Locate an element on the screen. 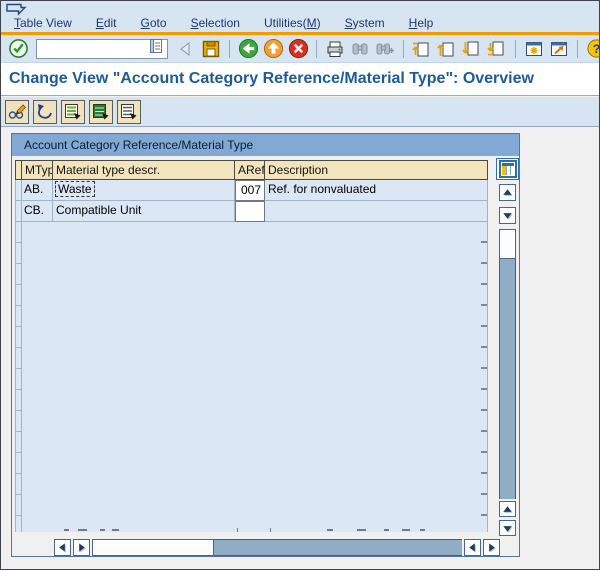 The height and width of the screenshot is (570, 600). table-title: Account Category Reference/Material Type is located at coordinates (265, 145).